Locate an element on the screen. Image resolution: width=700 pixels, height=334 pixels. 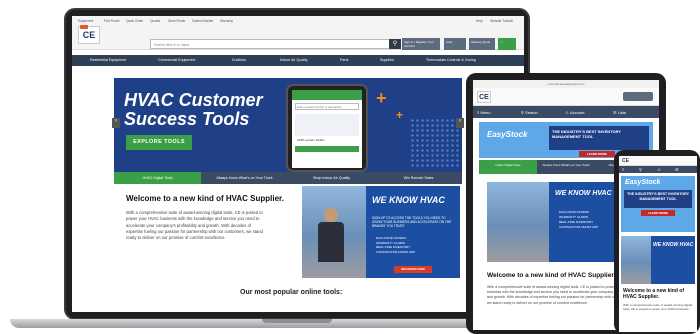
quote-button: Starting Quote is located at coordinates (482, 44).